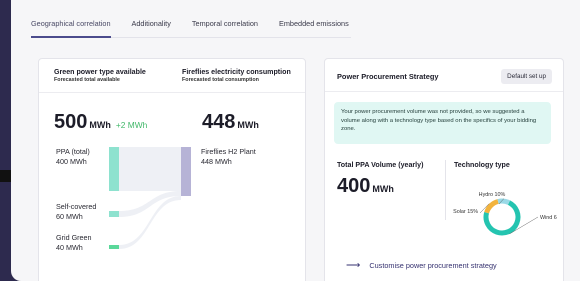 This screenshot has height=281, width=580. I want to click on consumer-label: Fireflies H2 Plant 448 MWh, so click(228, 157).